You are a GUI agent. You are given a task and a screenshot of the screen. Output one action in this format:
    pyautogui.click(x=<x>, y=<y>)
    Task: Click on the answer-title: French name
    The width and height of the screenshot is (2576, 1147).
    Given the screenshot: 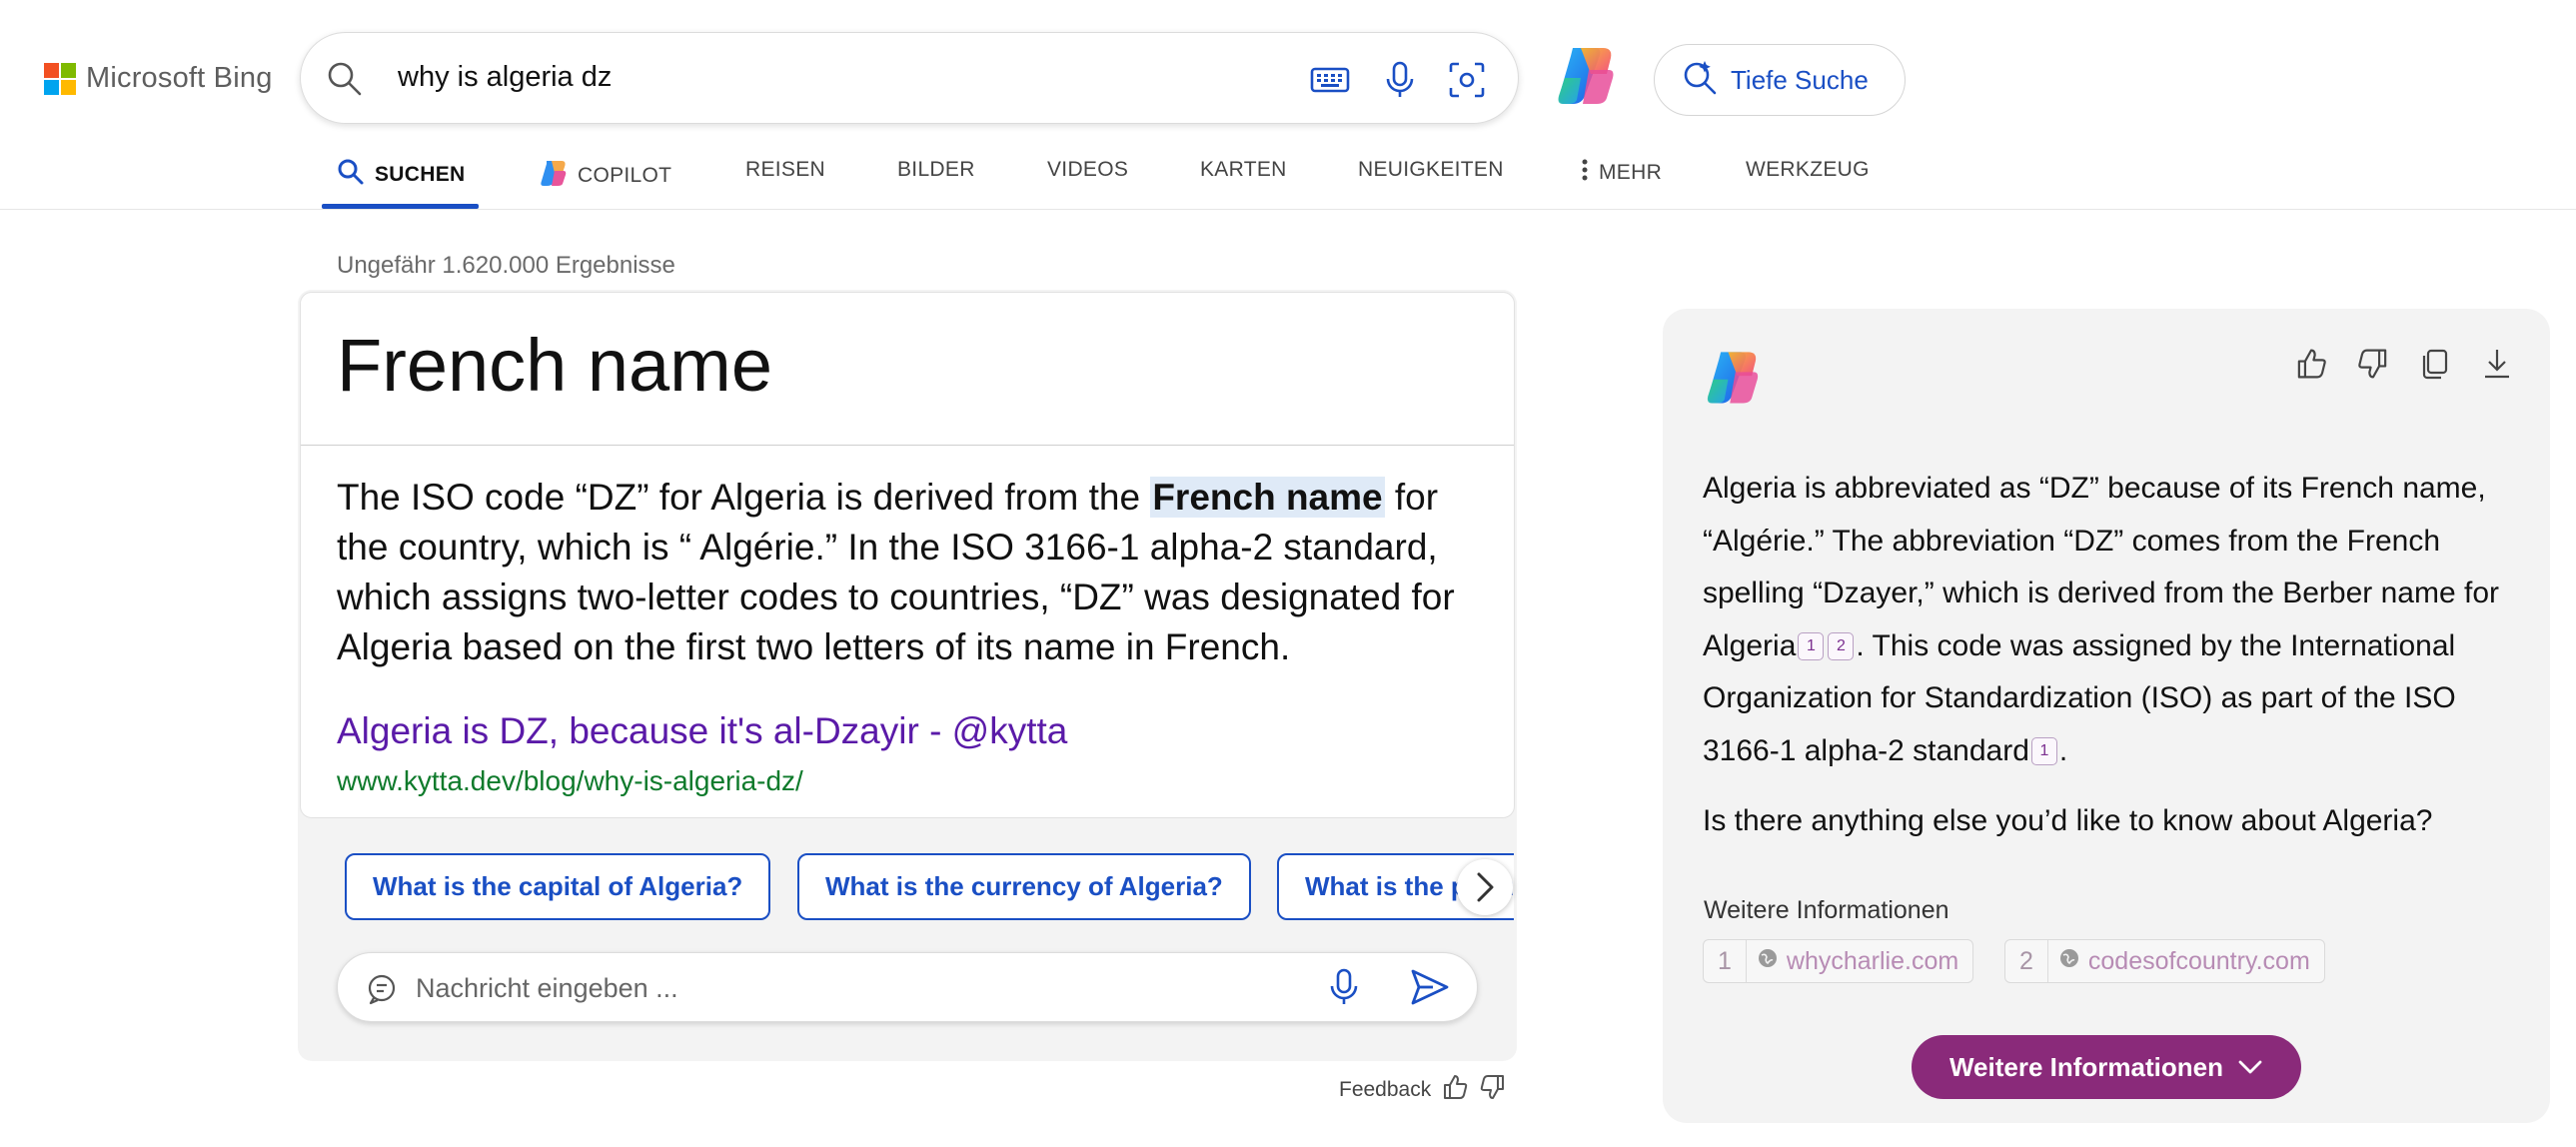 What is the action you would take?
    pyautogui.click(x=554, y=365)
    